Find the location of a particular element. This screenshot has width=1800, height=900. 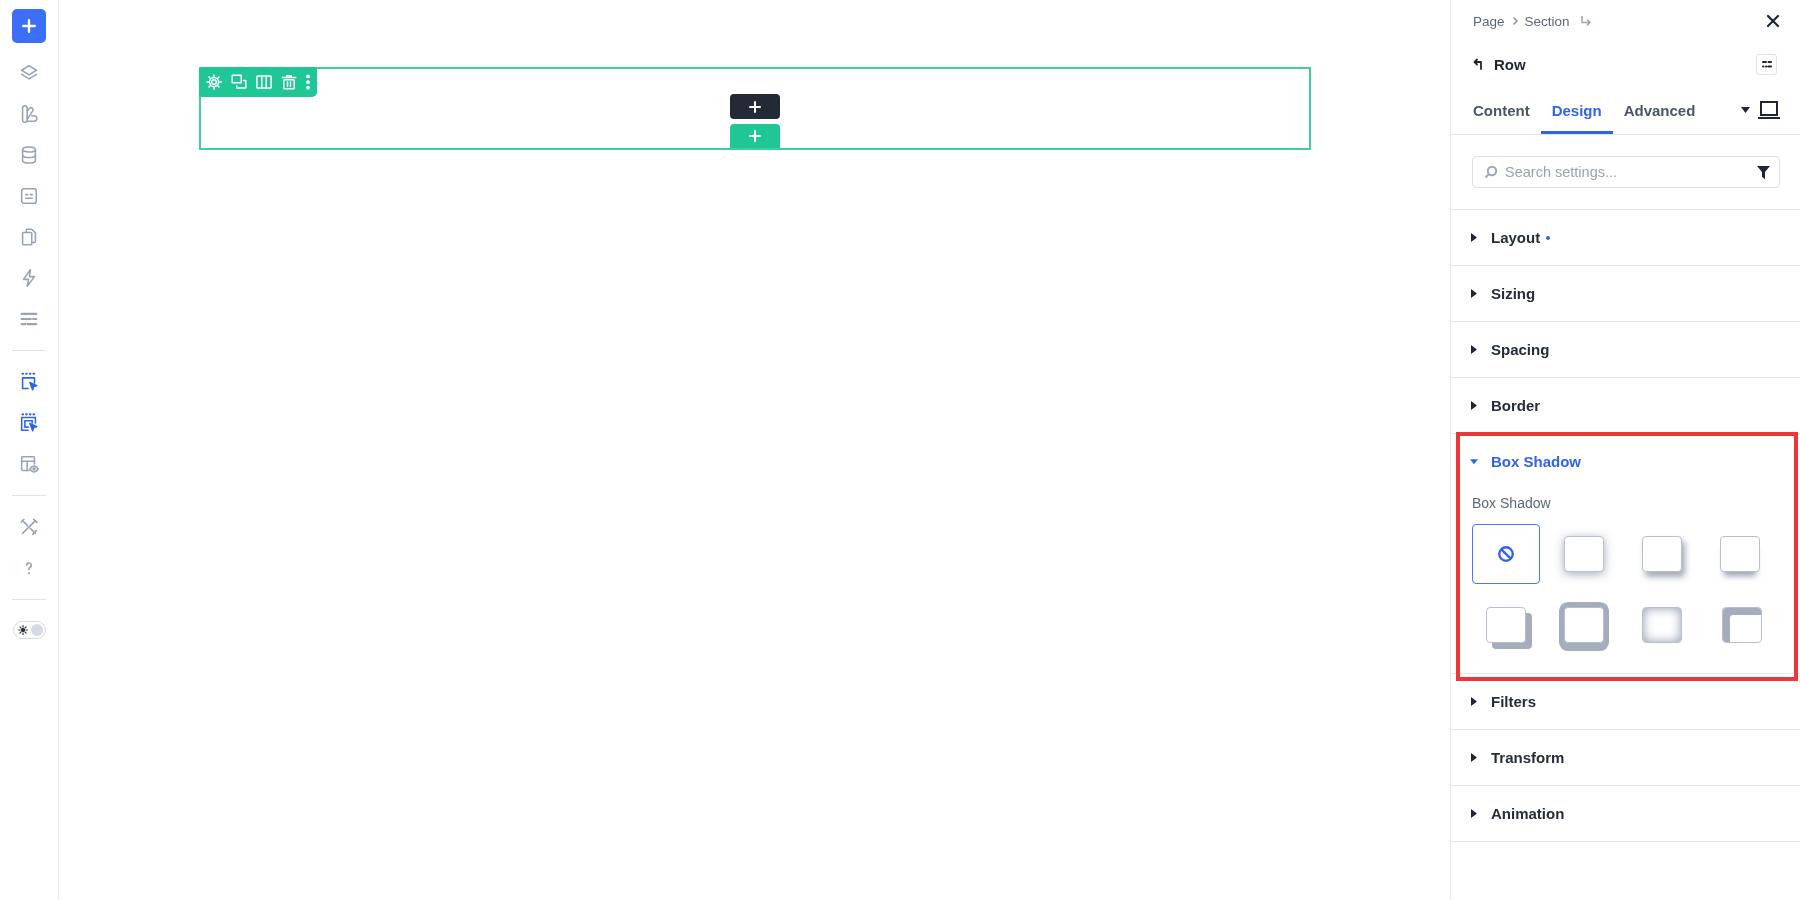

shadow-option is located at coordinates (1506, 554).